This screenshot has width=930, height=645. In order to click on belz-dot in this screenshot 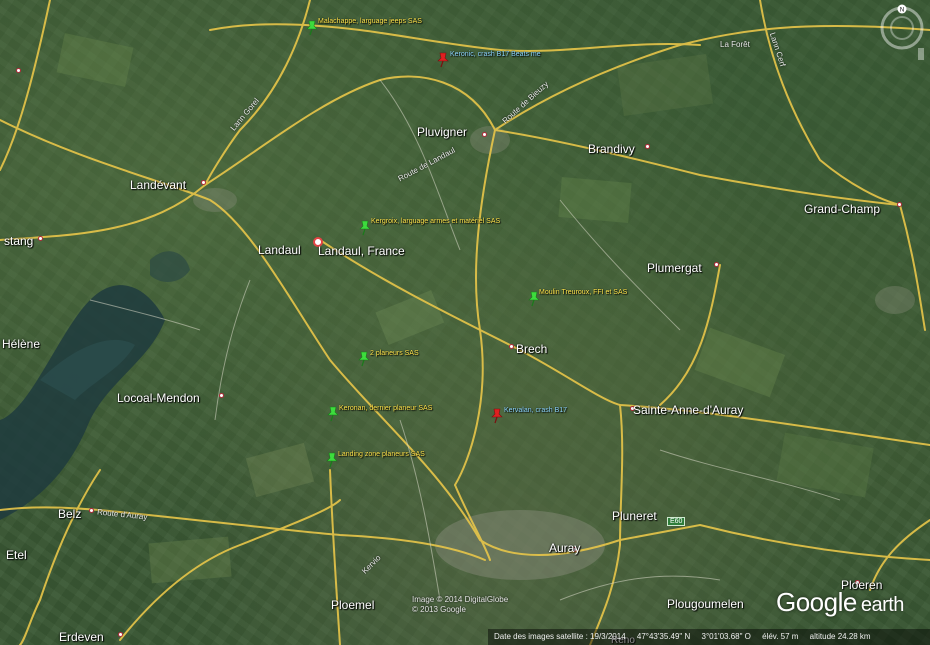, I will do `click(91, 510)`.